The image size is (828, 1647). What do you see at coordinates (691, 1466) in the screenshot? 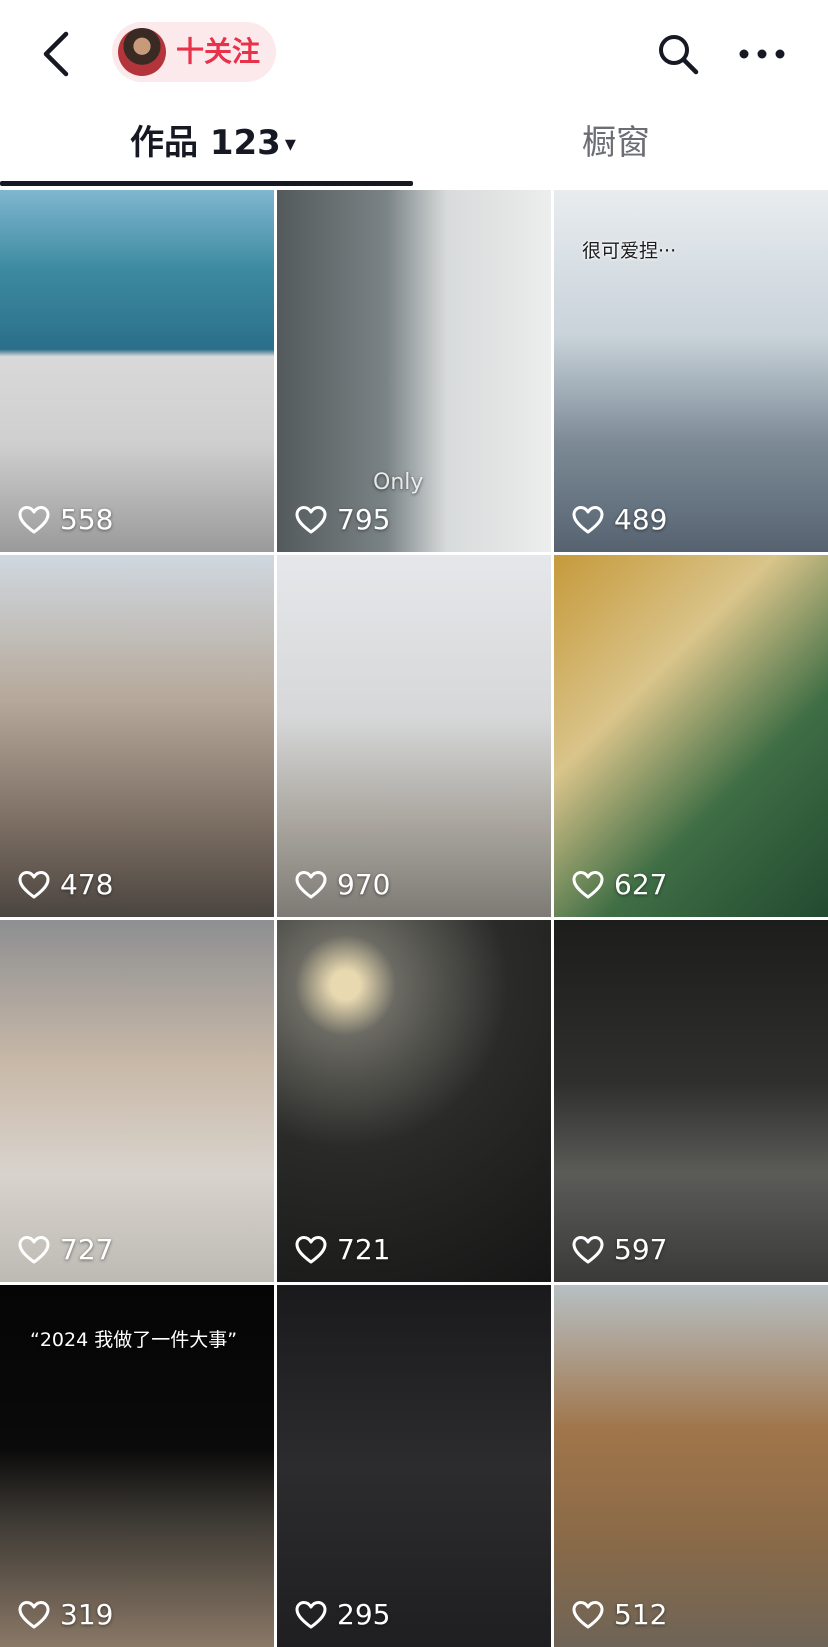
I see `video-tile: 512` at bounding box center [691, 1466].